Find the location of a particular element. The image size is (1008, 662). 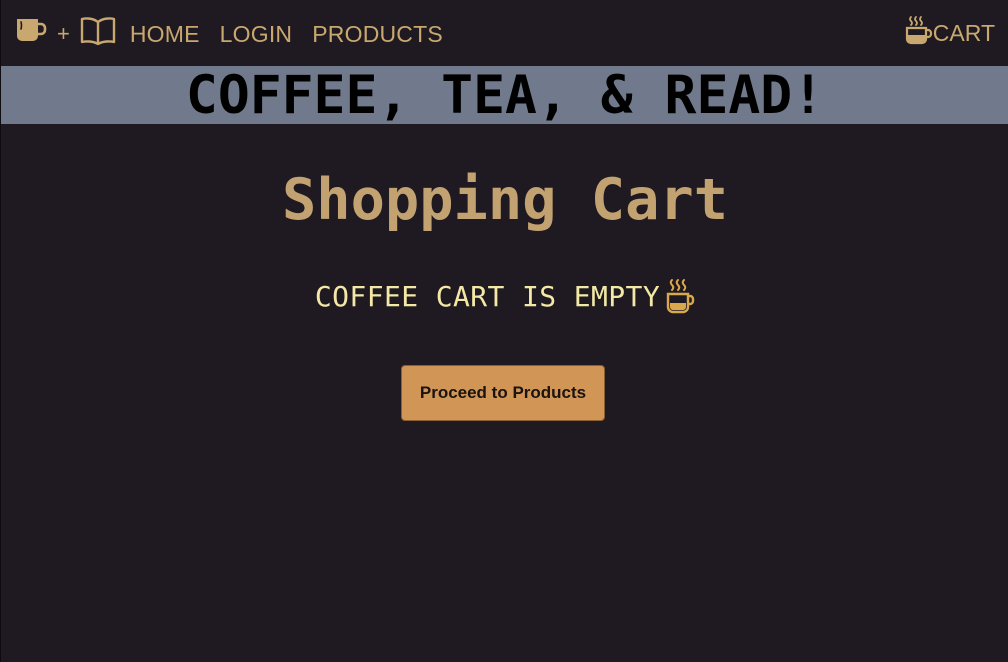

page-title: Shopping Cart is located at coordinates (505, 200).